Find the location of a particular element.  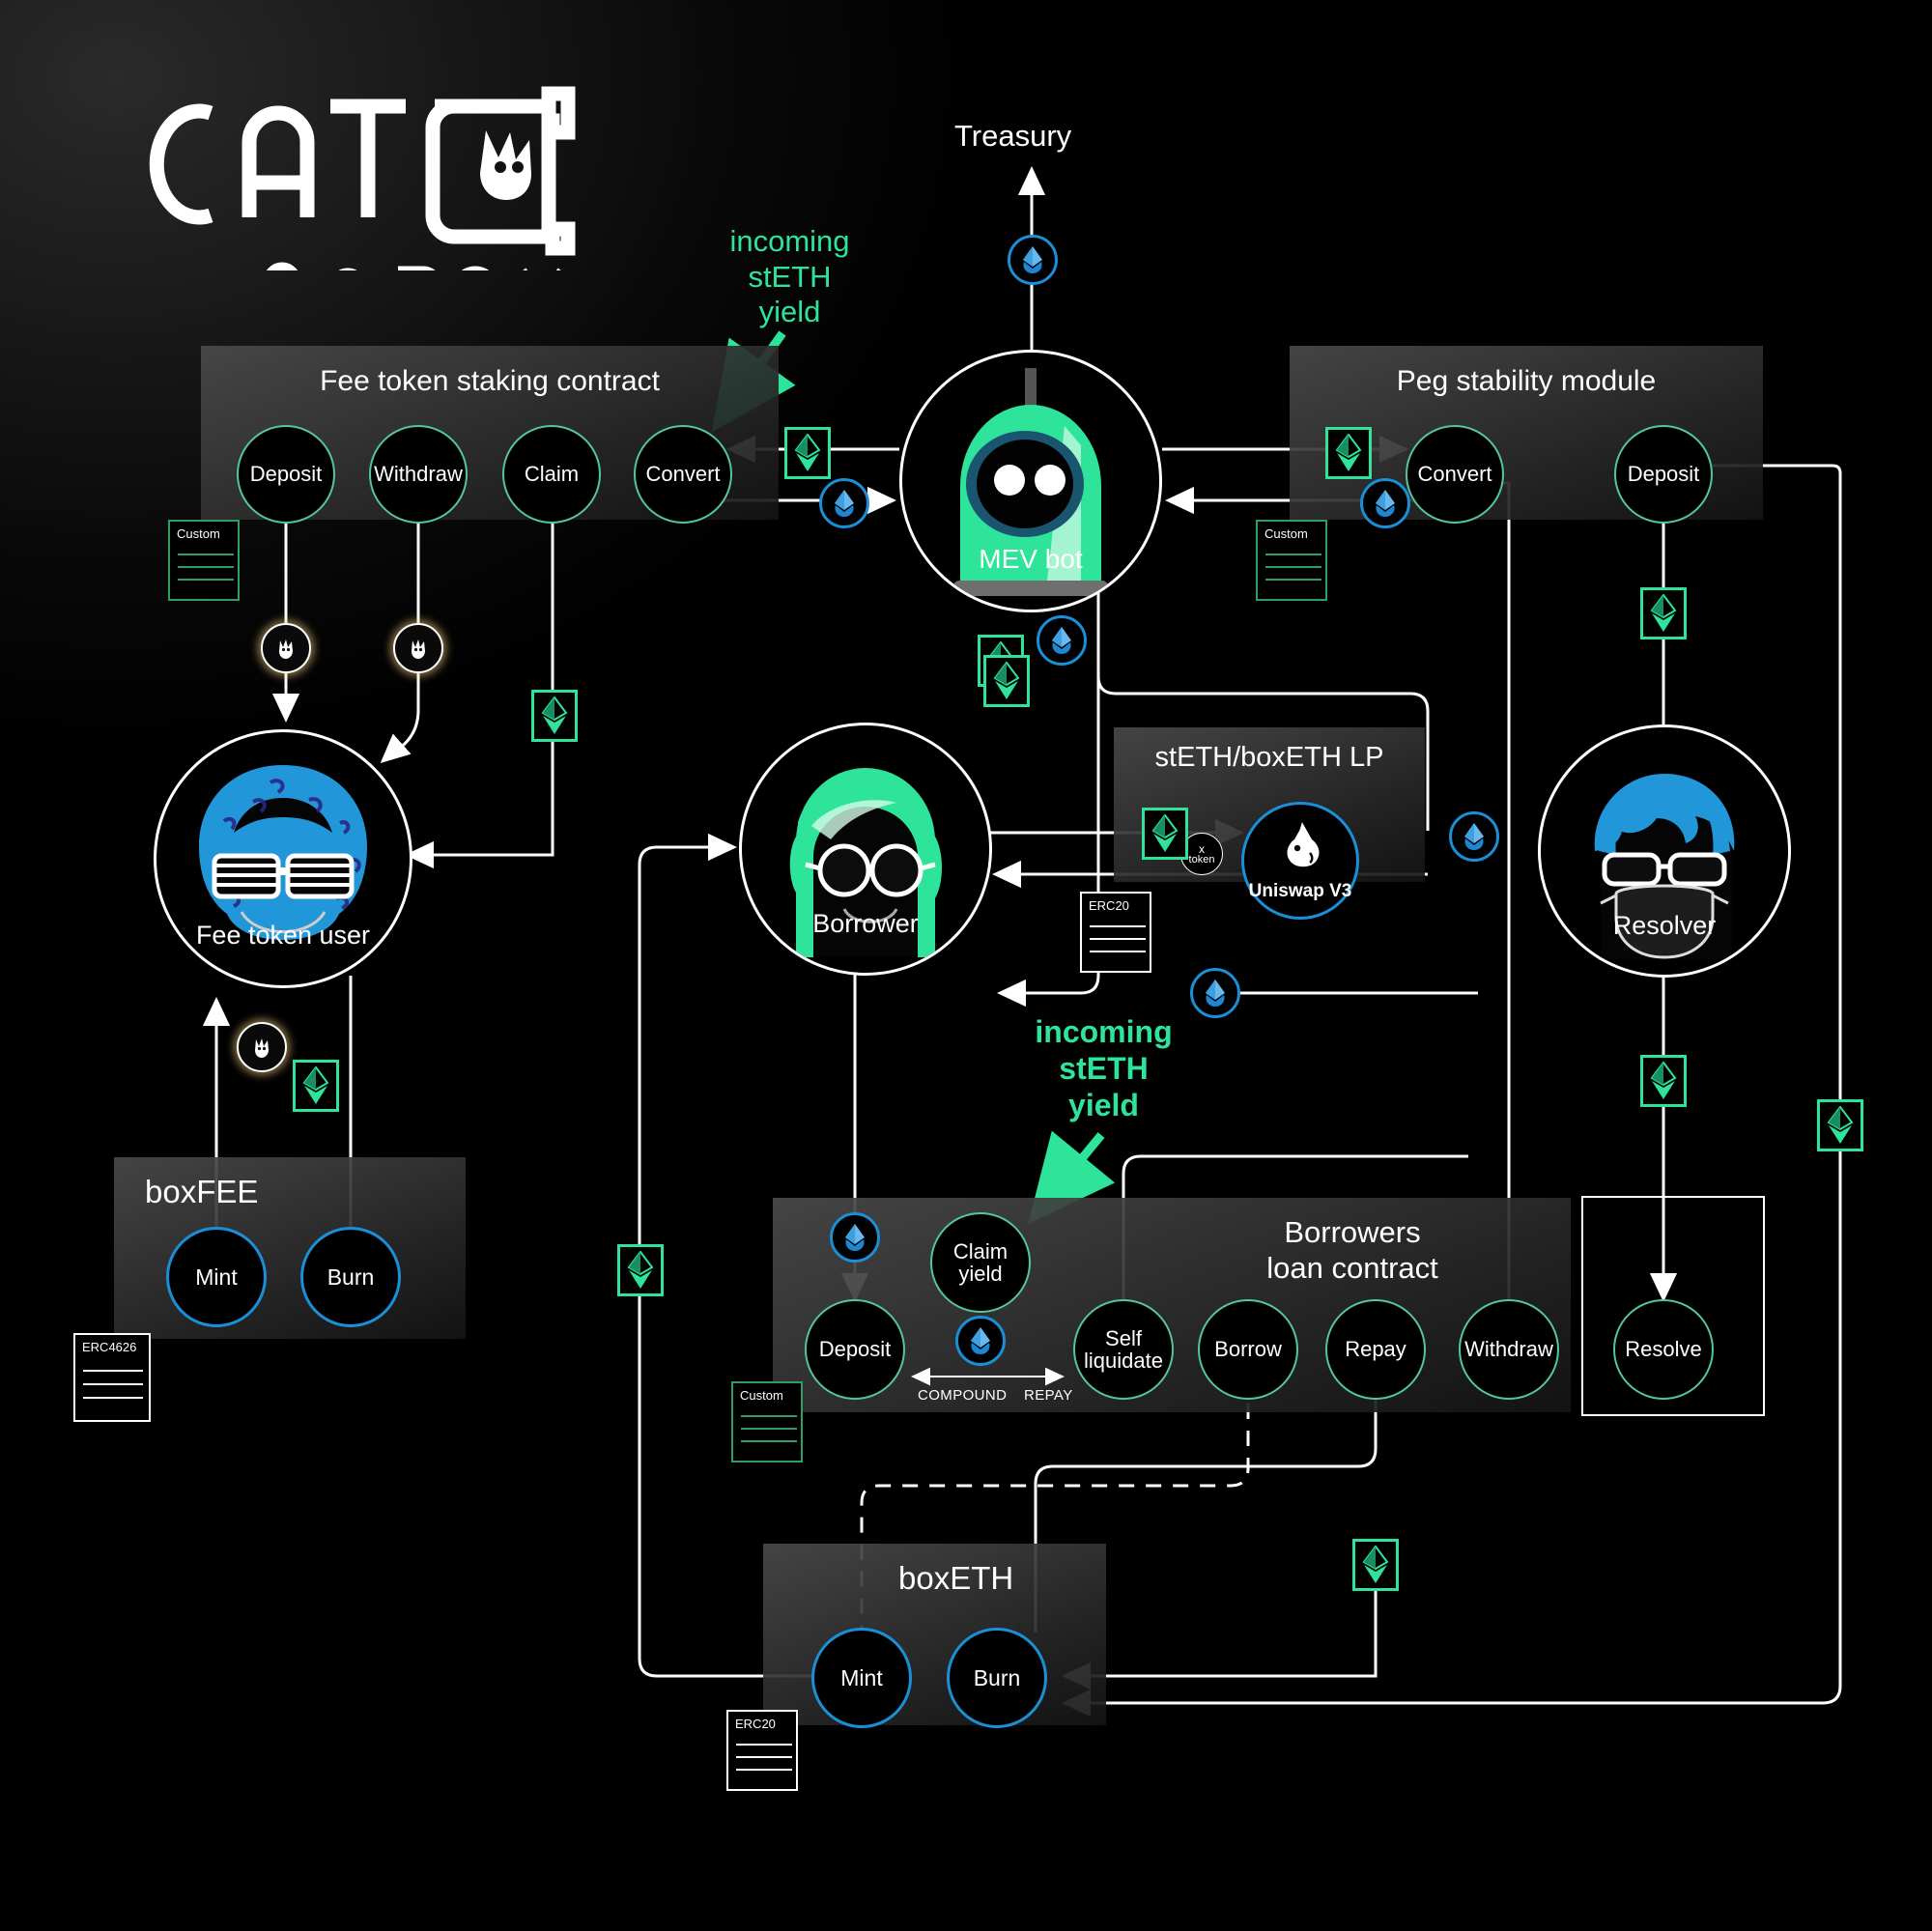

node-withdraw-fee-staking: Withdraw is located at coordinates (418, 474).